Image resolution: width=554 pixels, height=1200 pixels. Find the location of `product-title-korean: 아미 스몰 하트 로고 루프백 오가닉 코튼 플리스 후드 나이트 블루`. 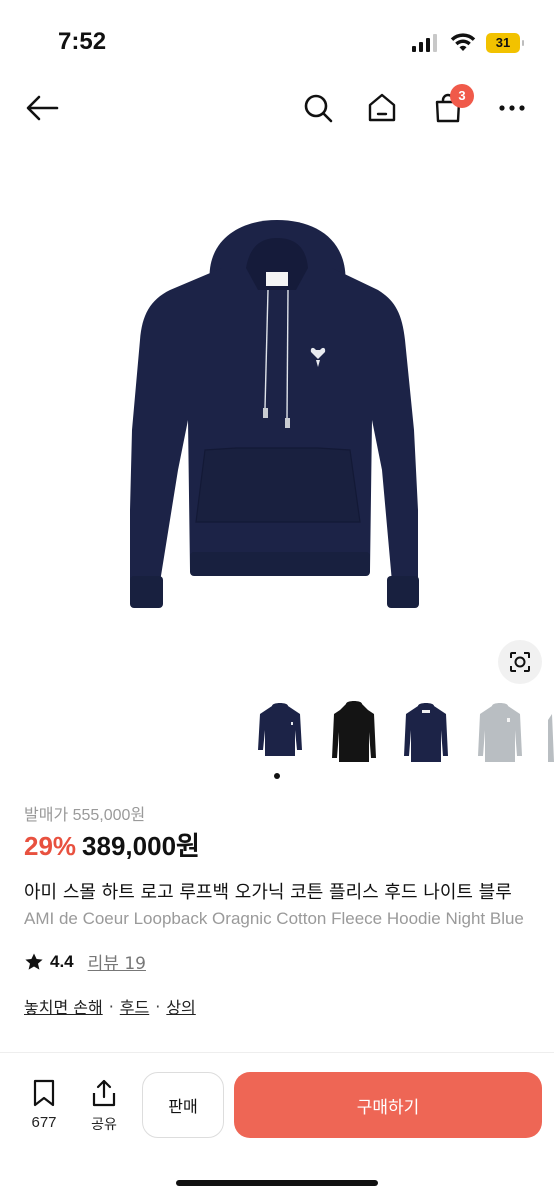

product-title-korean: 아미 스몰 하트 로고 루프백 오가닉 코튼 플리스 후드 나이트 블루 is located at coordinates (268, 892).